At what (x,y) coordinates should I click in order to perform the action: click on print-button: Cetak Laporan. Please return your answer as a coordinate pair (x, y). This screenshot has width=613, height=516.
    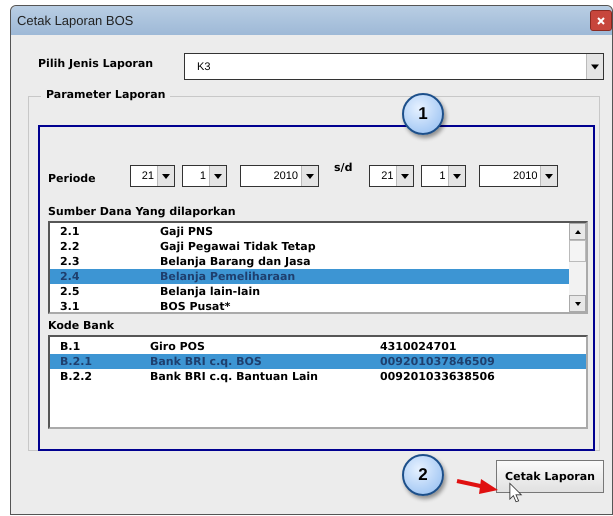
    Looking at the image, I should click on (550, 476).